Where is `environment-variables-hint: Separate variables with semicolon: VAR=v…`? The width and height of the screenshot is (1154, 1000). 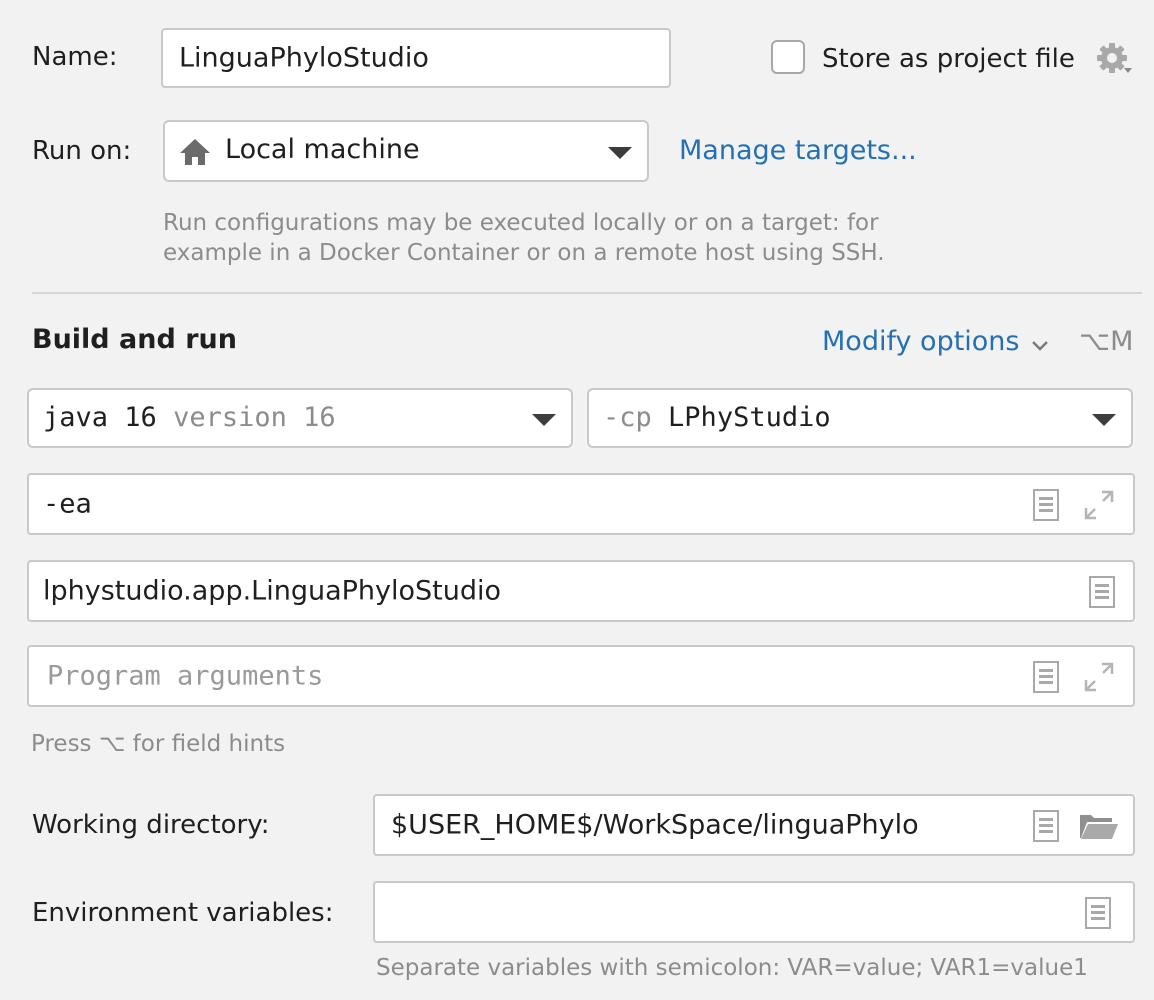 environment-variables-hint: Separate variables with semicolon: VAR=v… is located at coordinates (732, 968).